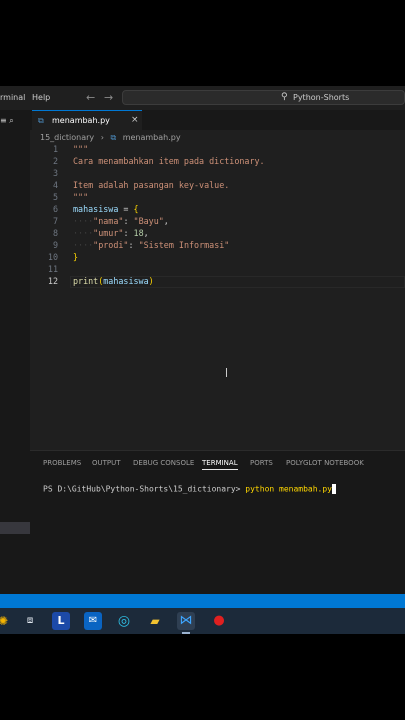  I want to click on menu-help: Help, so click(41, 97).